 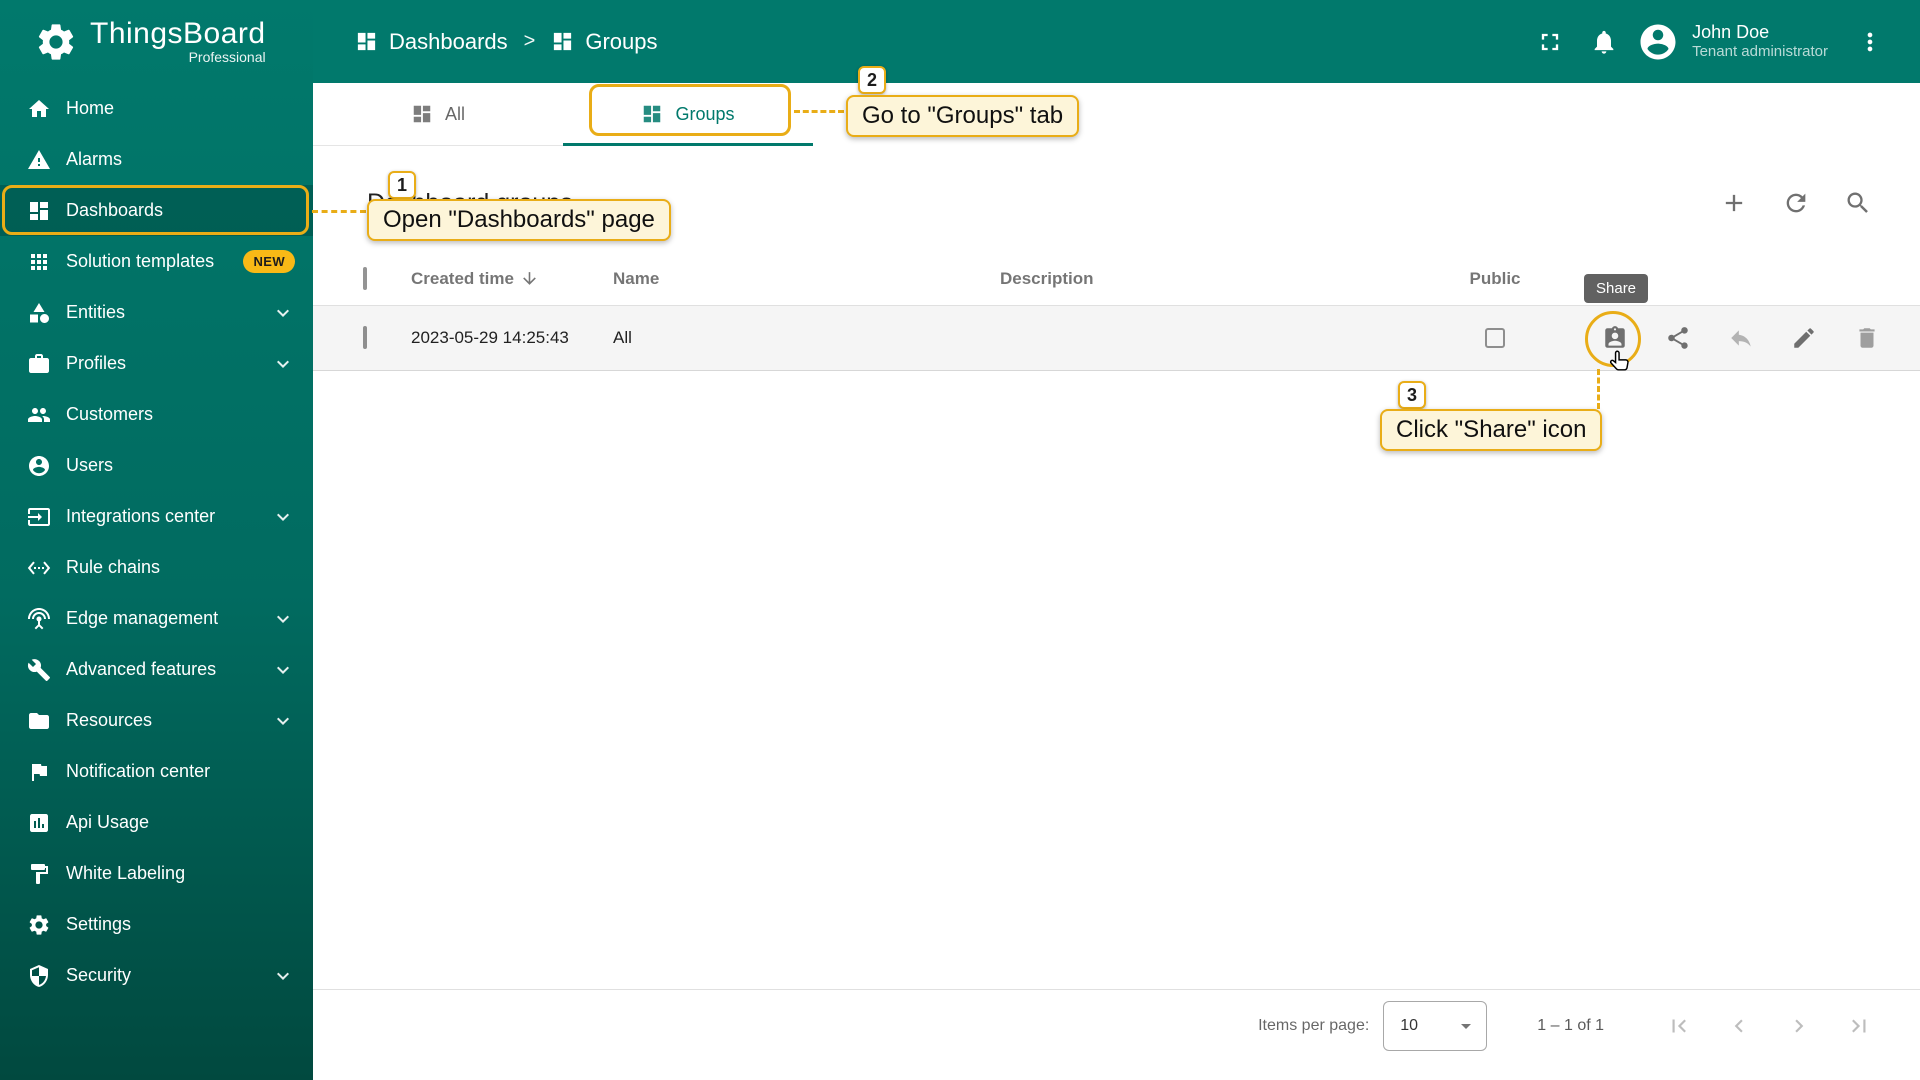 I want to click on tab-groups-label: Groups, so click(x=705, y=113).